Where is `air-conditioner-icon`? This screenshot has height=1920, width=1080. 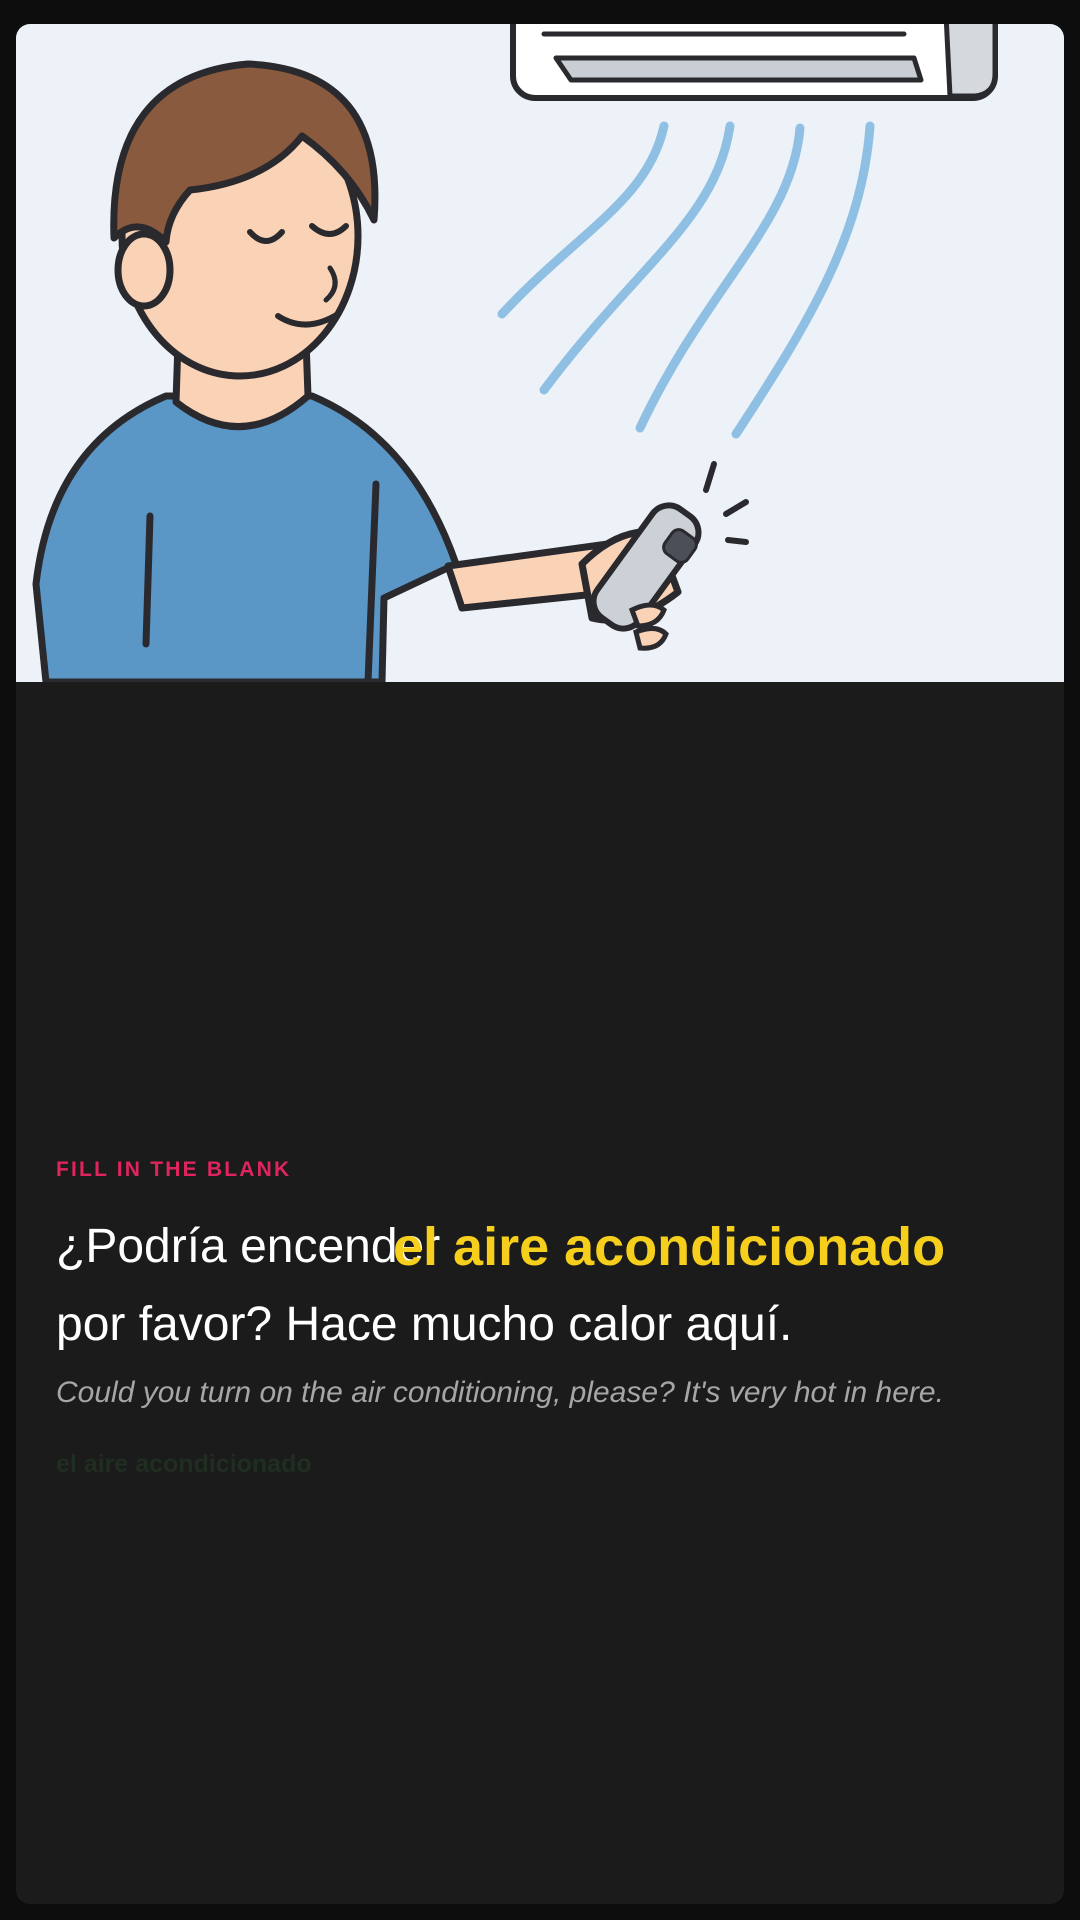 air-conditioner-icon is located at coordinates (754, 62).